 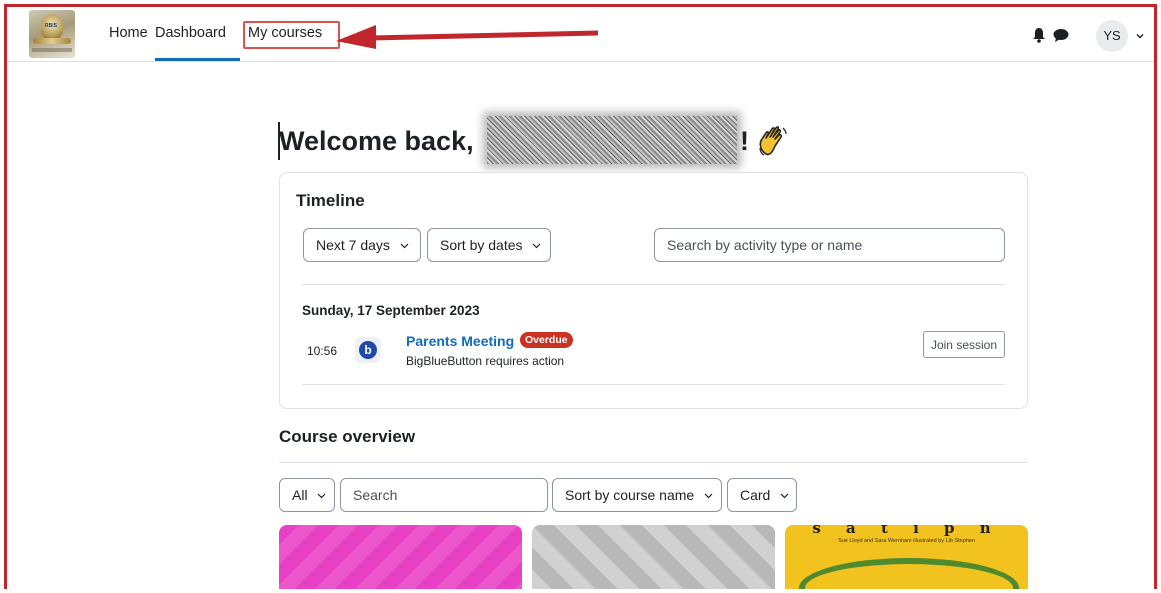 I want to click on frame-bottom-gap, so click(x=580, y=591).